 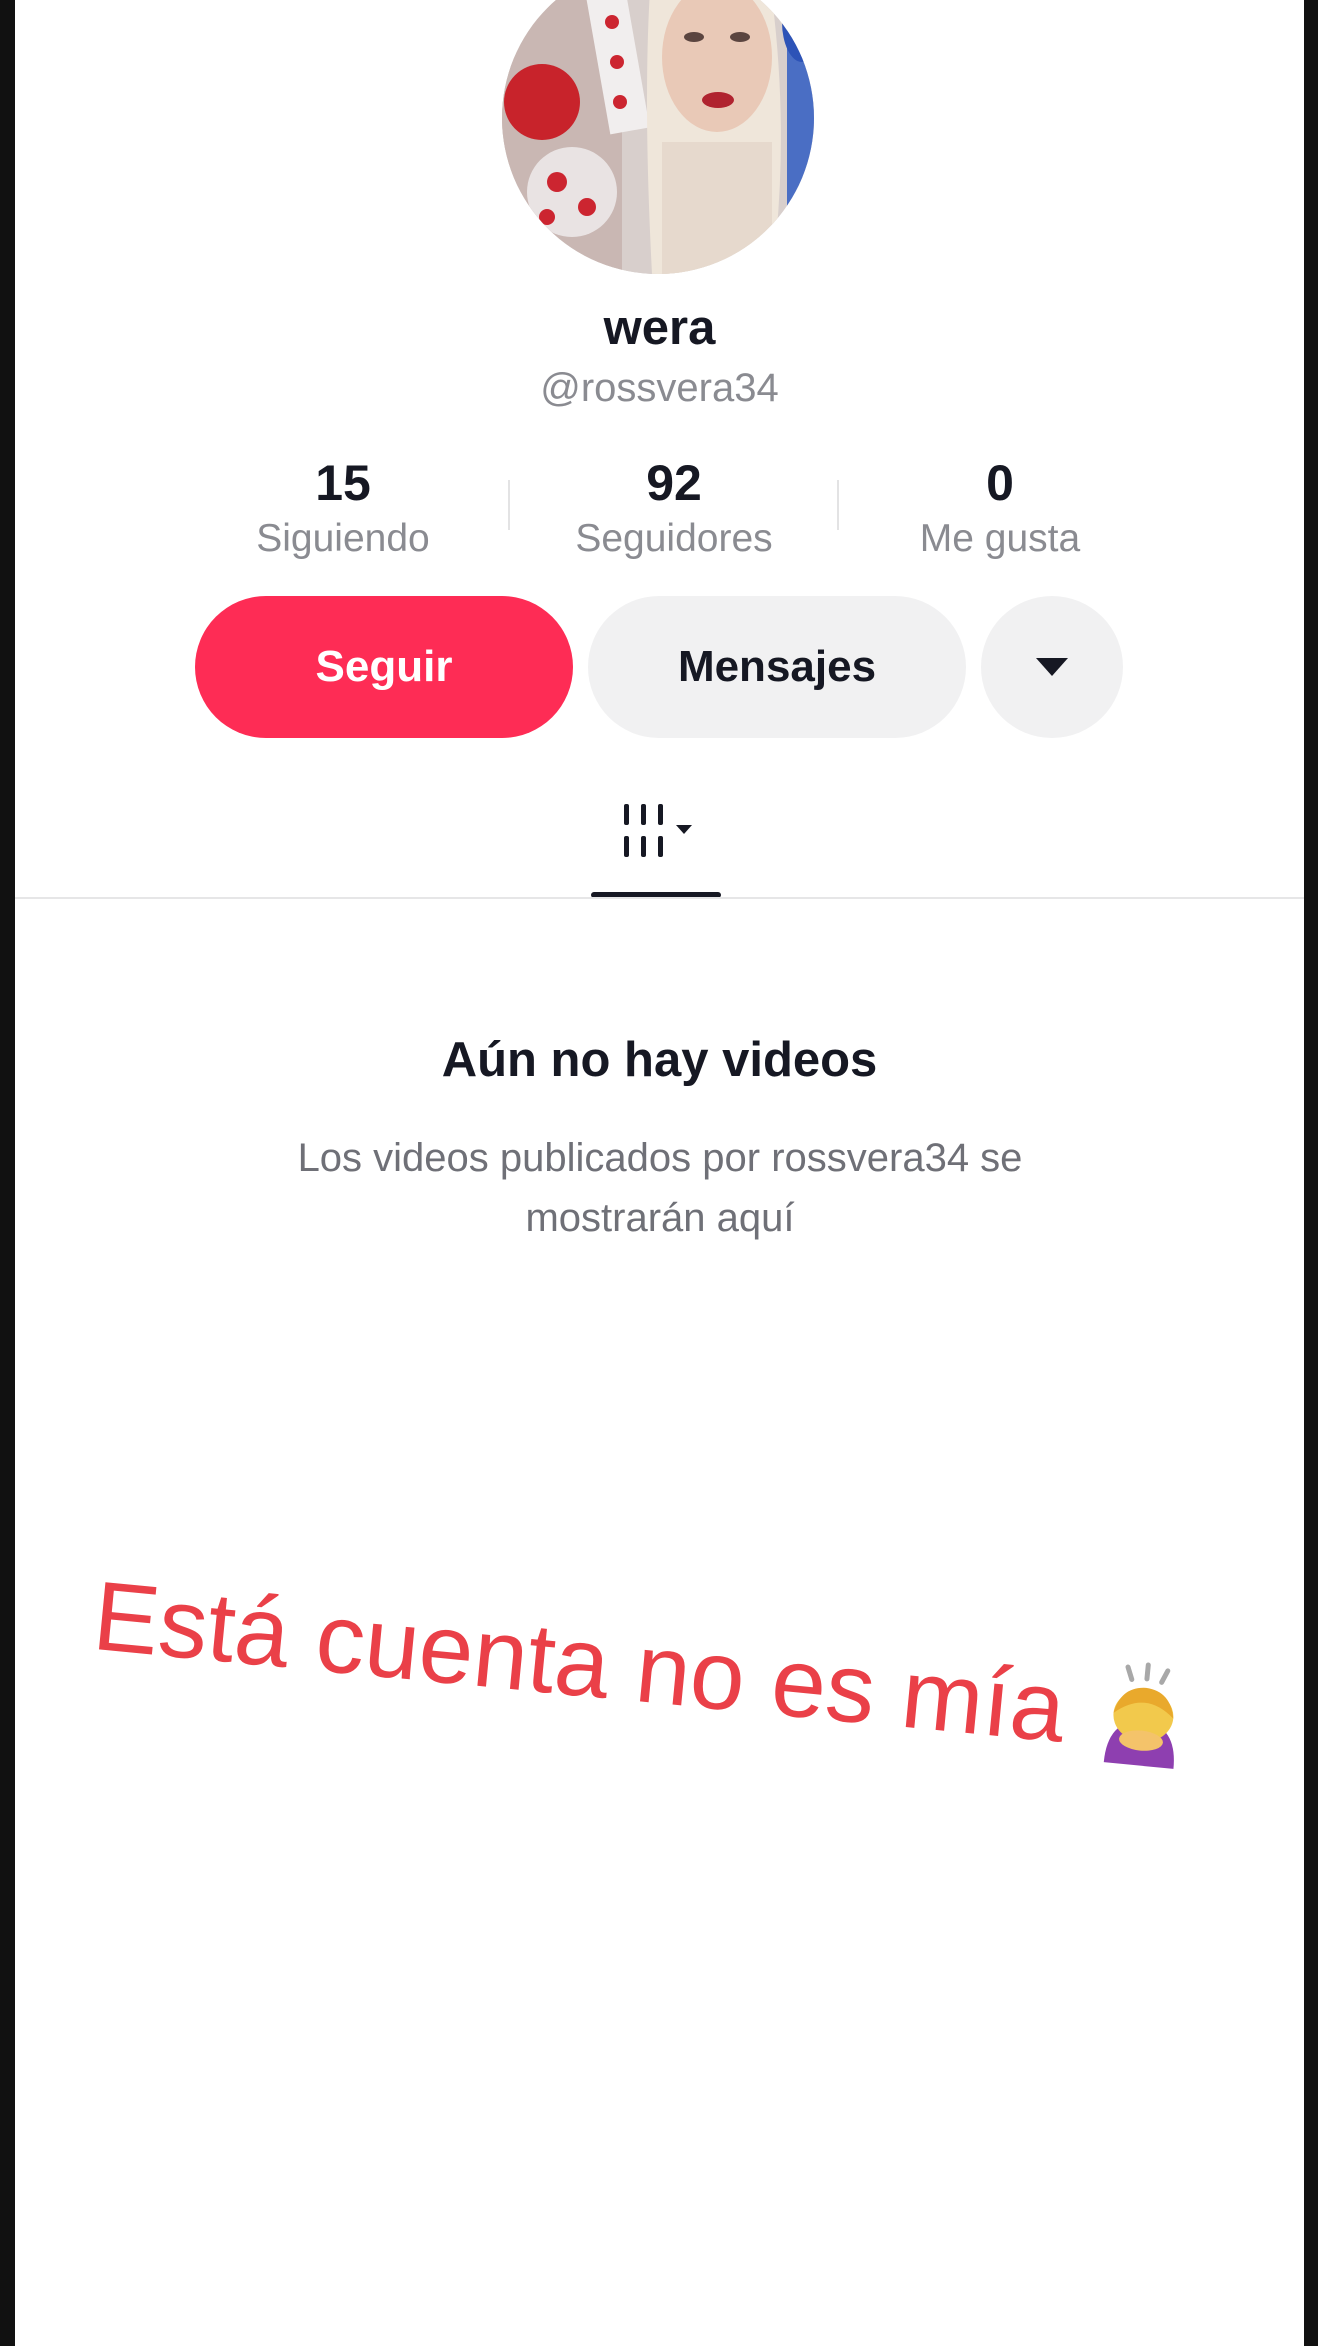 I want to click on followers-label: Seguidores, so click(x=674, y=538).